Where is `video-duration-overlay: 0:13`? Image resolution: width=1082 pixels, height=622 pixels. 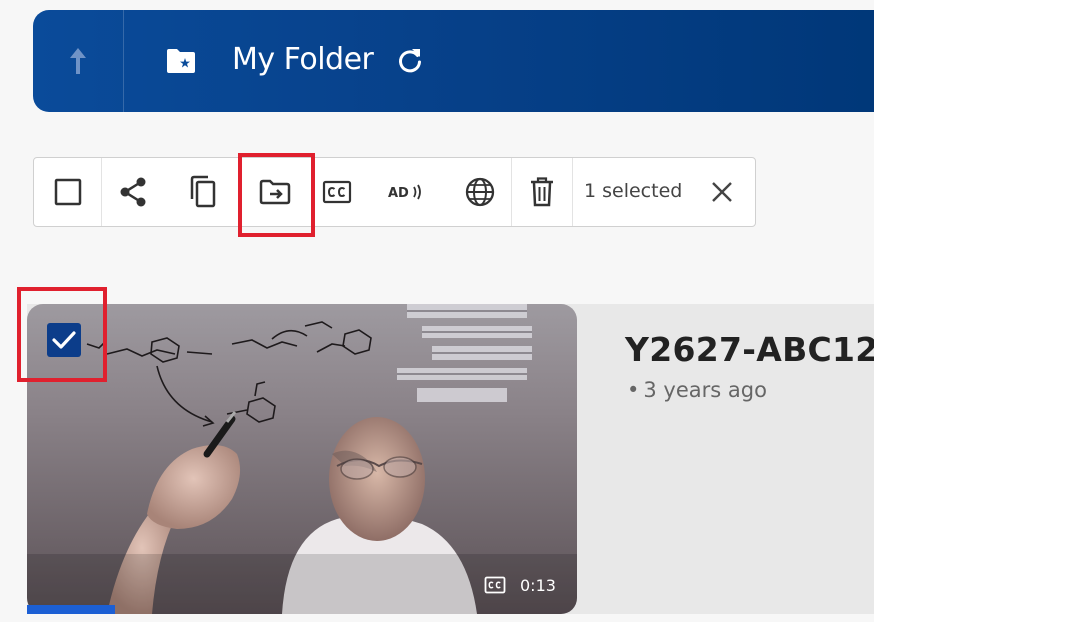 video-duration-overlay: 0:13 is located at coordinates (520, 585).